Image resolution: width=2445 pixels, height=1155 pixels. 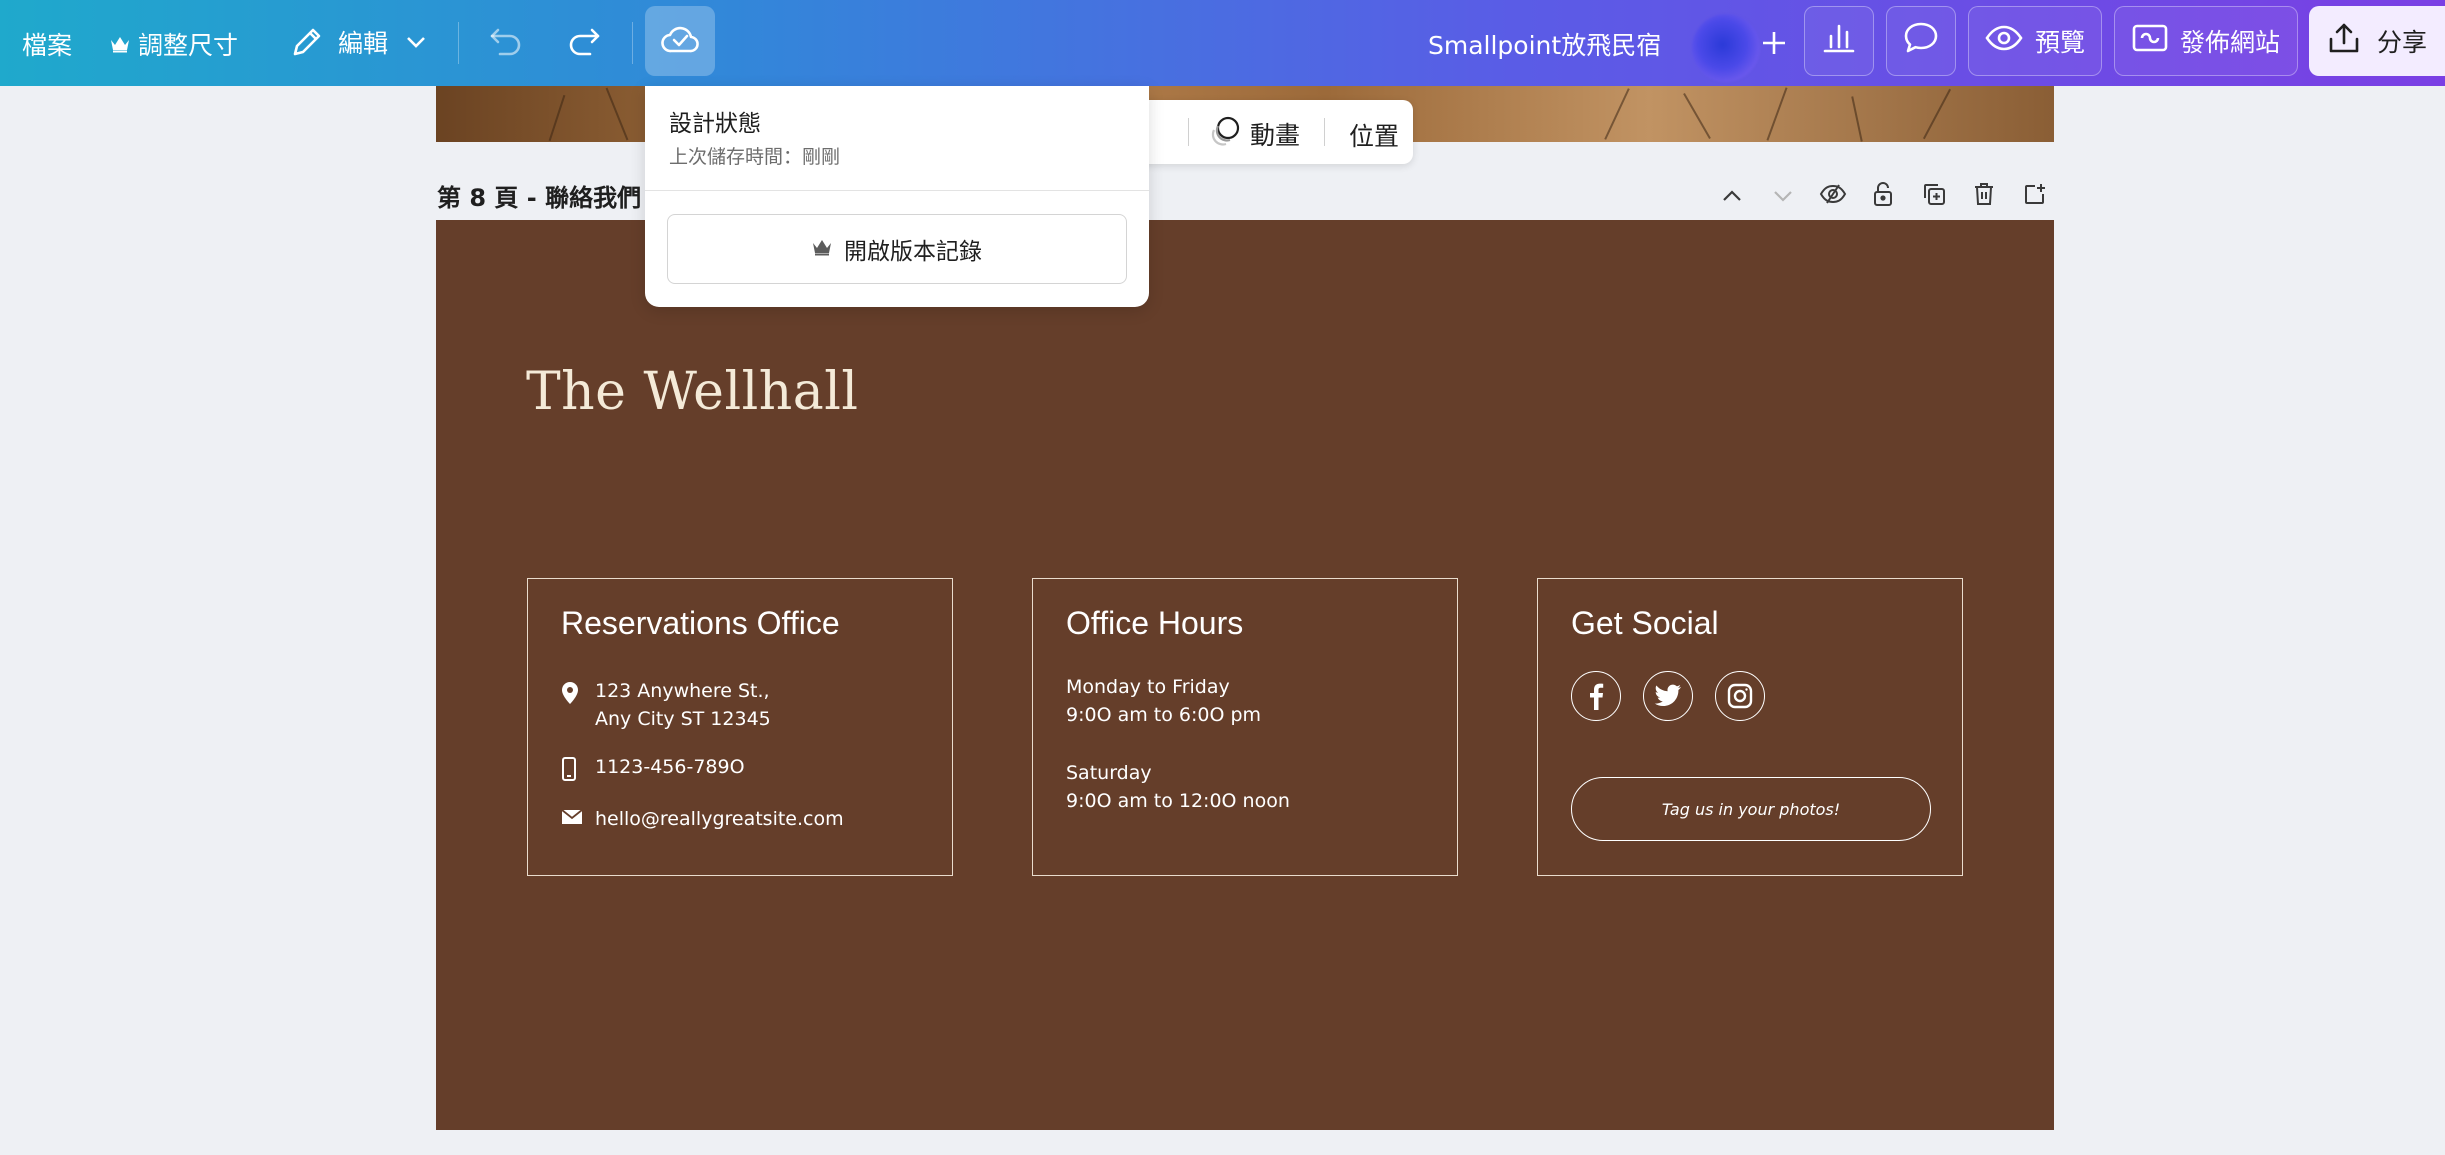 I want to click on add-collaborator-button, so click(x=1774, y=44).